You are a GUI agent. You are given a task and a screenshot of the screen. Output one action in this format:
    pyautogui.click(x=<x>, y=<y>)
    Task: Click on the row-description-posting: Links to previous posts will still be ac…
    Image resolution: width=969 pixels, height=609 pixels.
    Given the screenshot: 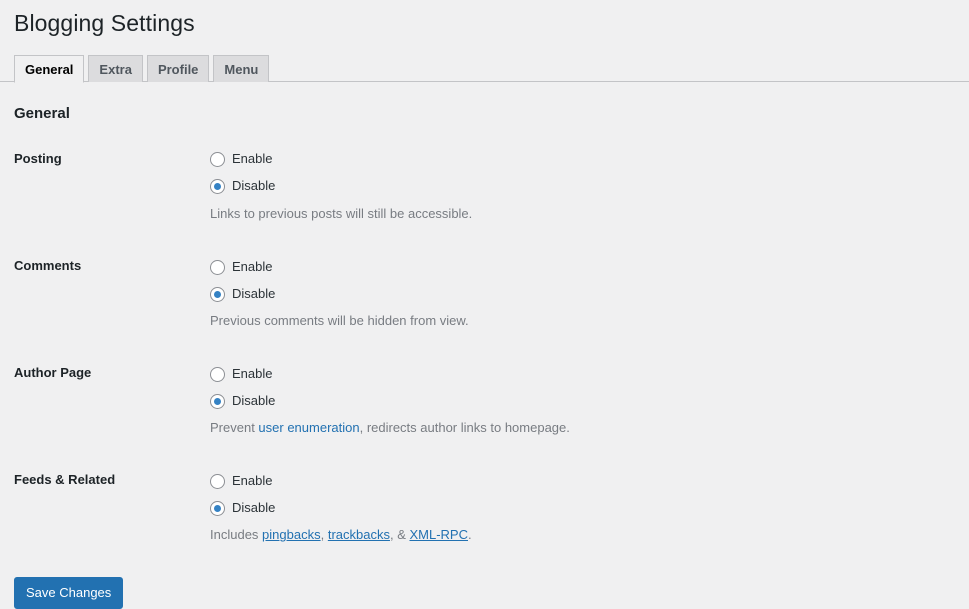 What is the action you would take?
    pyautogui.click(x=341, y=213)
    